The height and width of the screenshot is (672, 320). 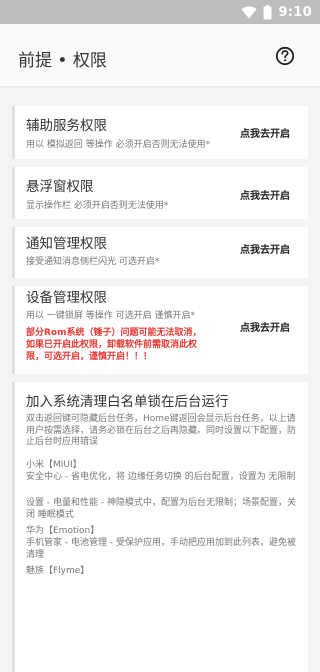 I want to click on permission-title: 辅助服务权限, so click(x=66, y=126).